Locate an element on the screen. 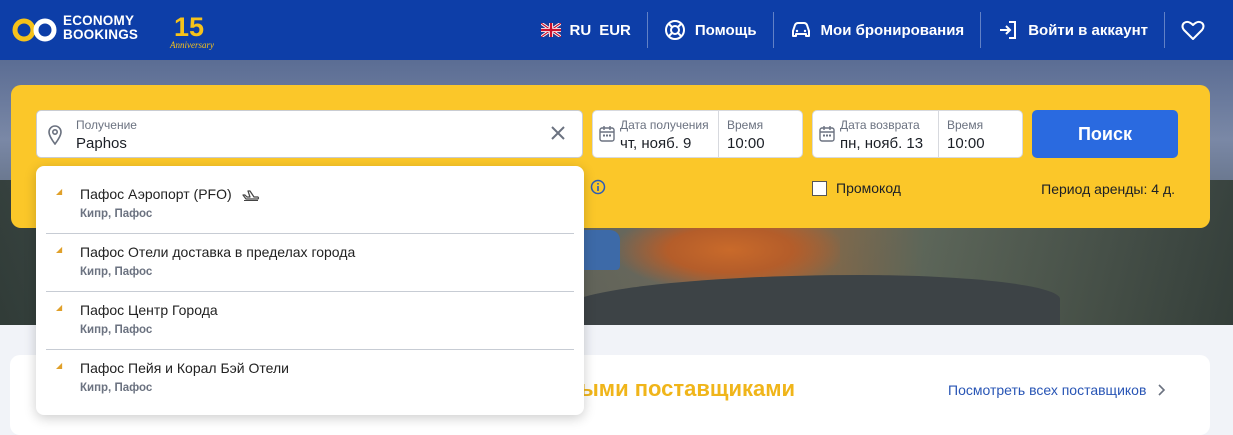  pickup-time-field: Время 10:00 is located at coordinates (761, 134).